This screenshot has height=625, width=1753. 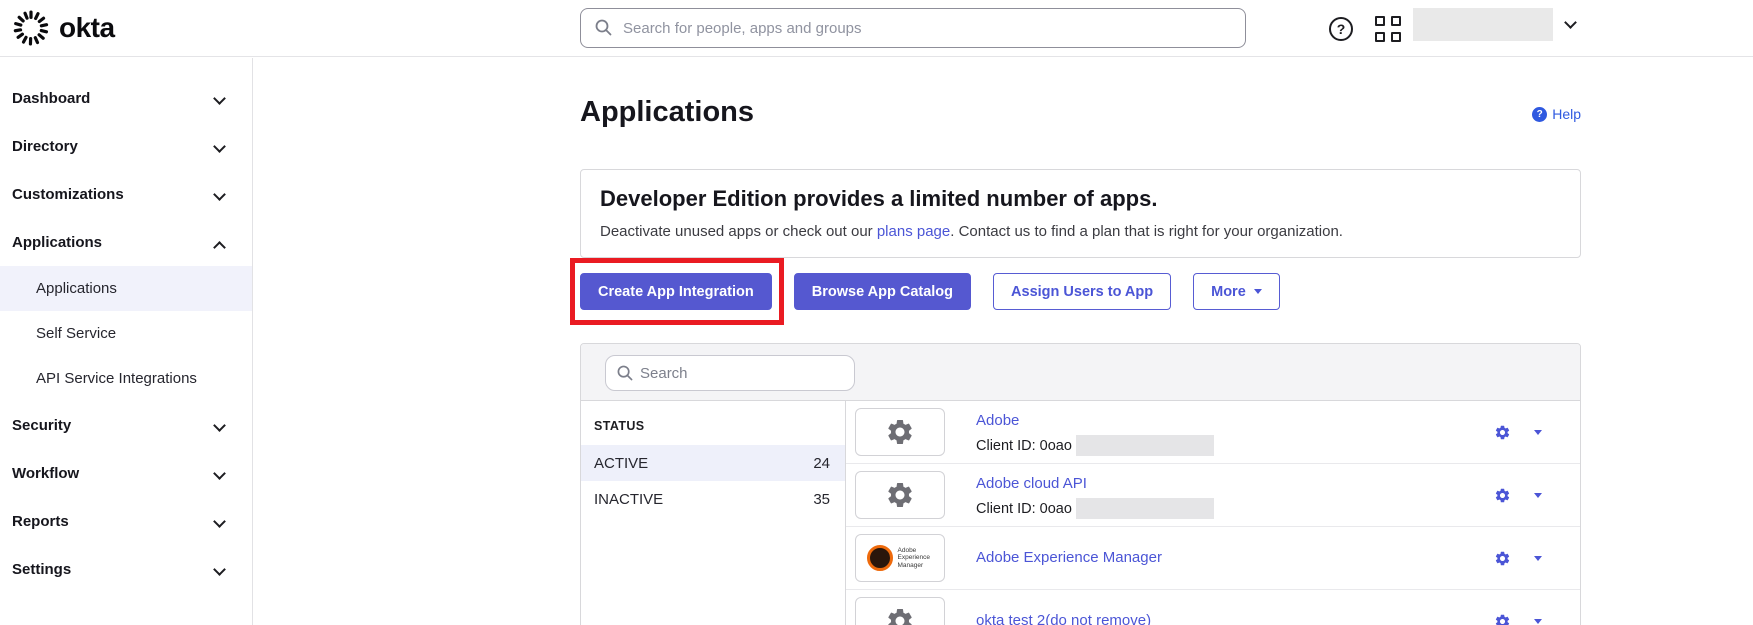 I want to click on help-link-label: Help, so click(x=1566, y=114).